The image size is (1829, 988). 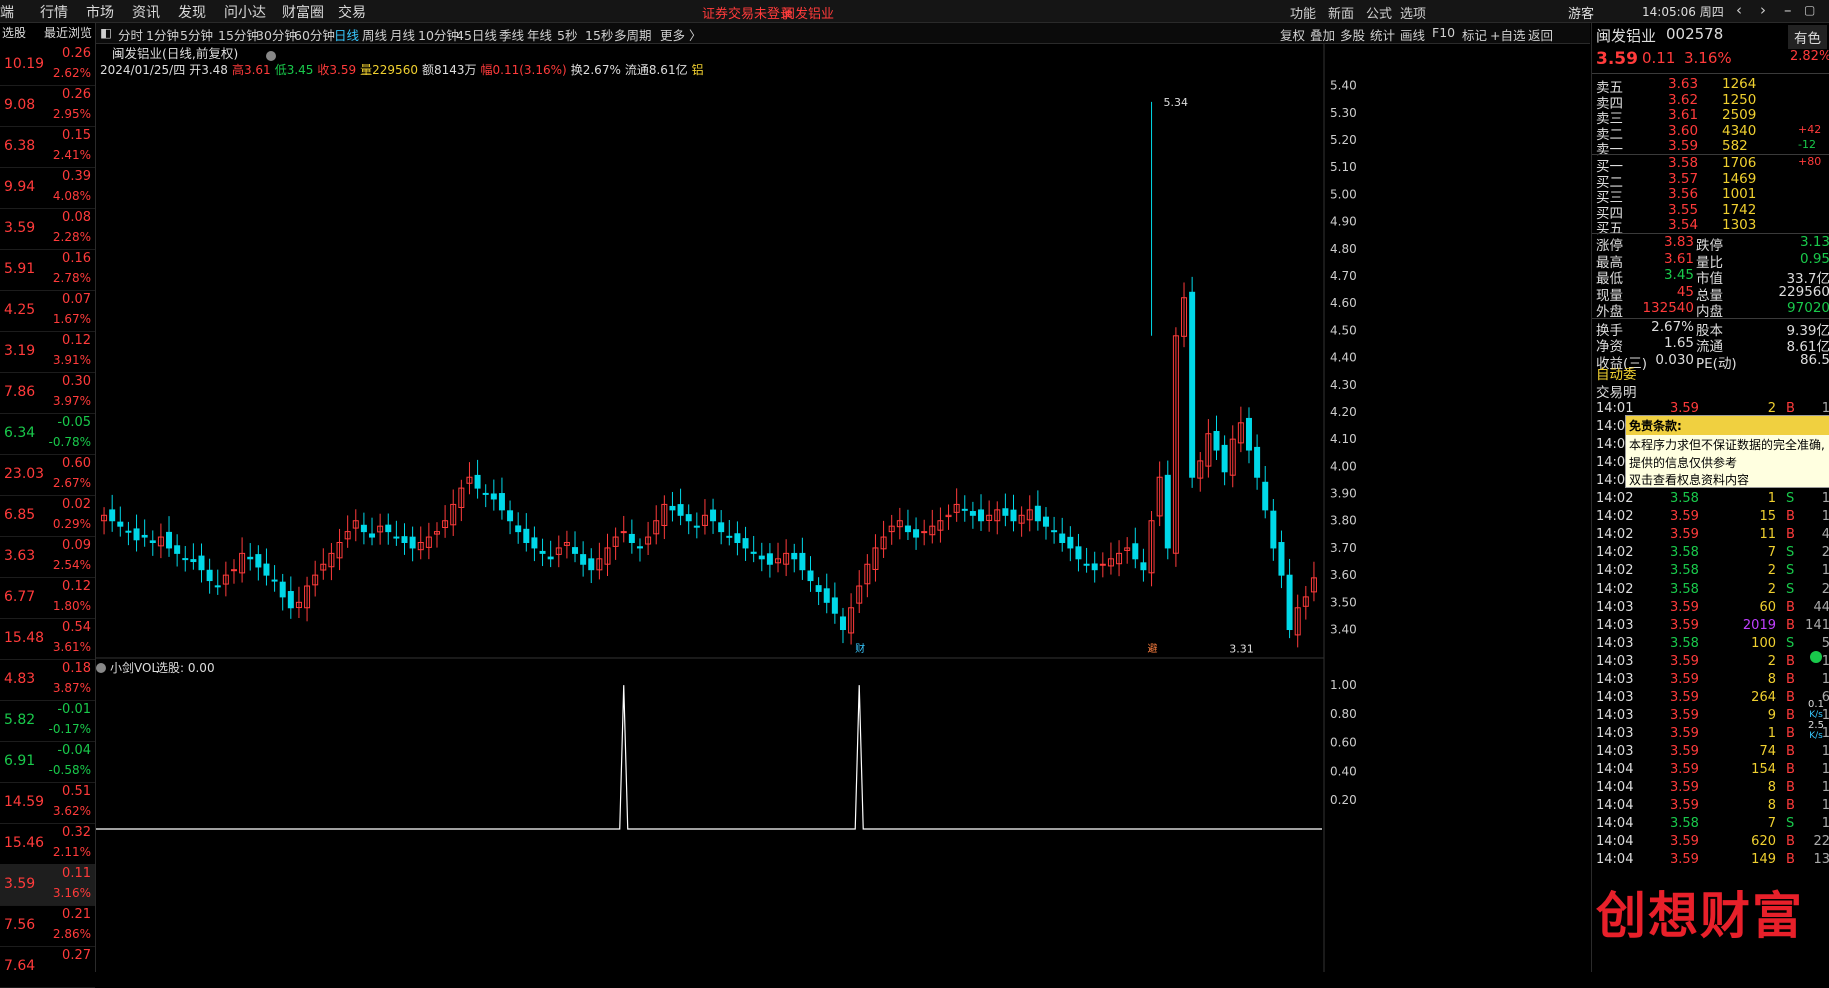 I want to click on menu-1: 行情, so click(x=54, y=12).